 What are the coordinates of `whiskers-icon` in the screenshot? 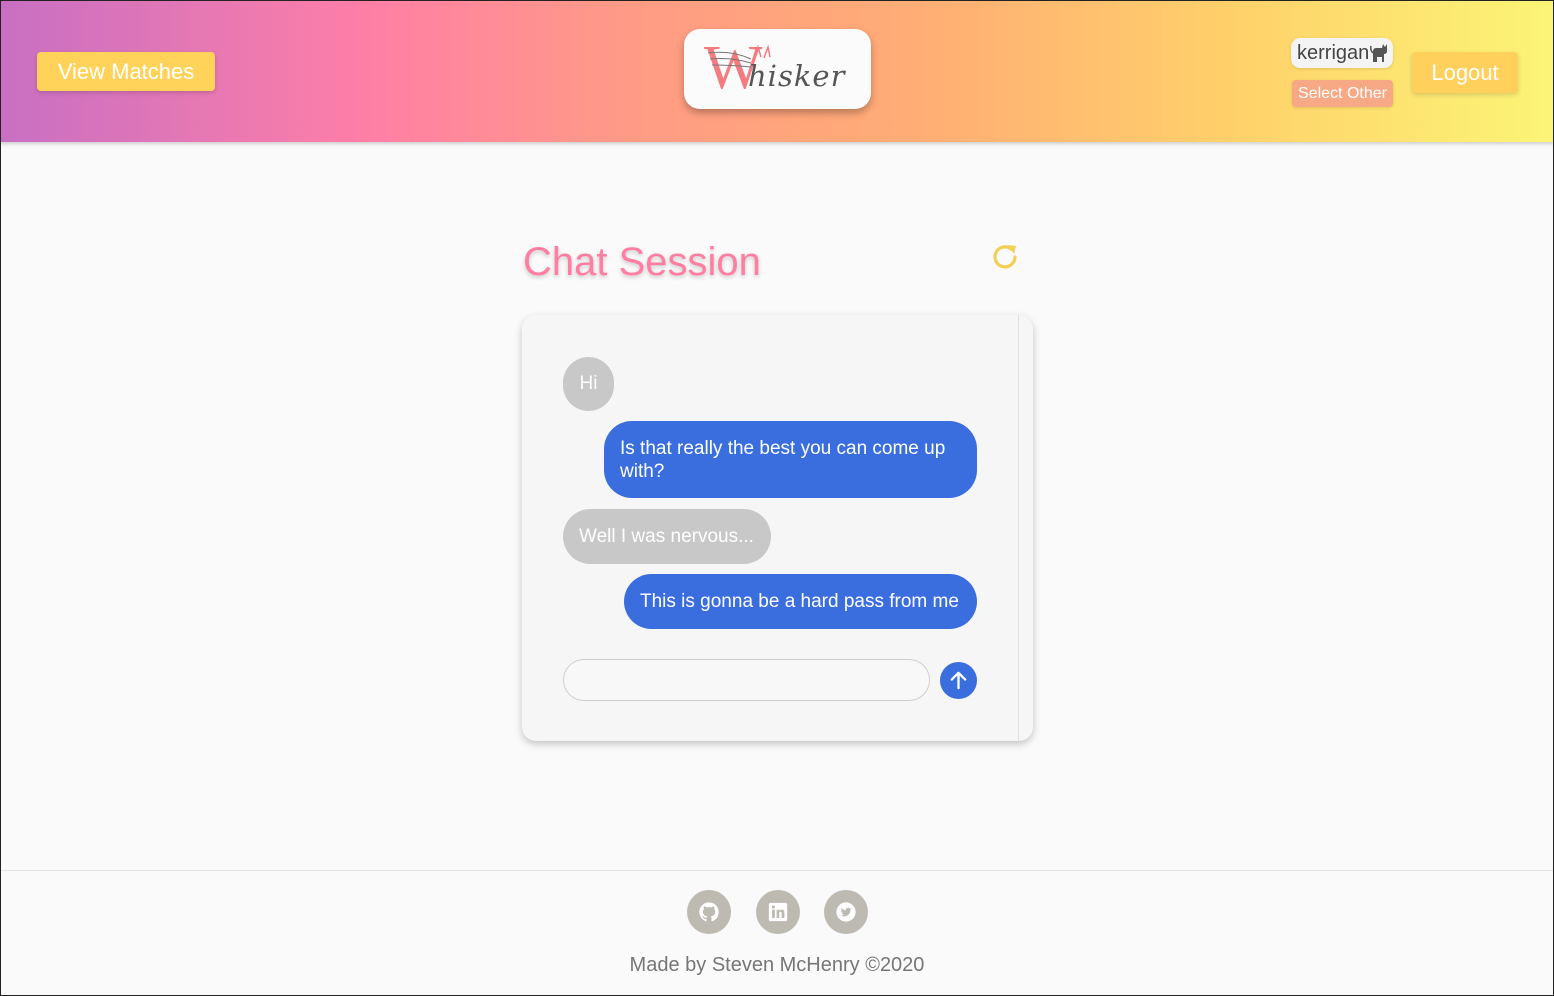 It's located at (739, 56).